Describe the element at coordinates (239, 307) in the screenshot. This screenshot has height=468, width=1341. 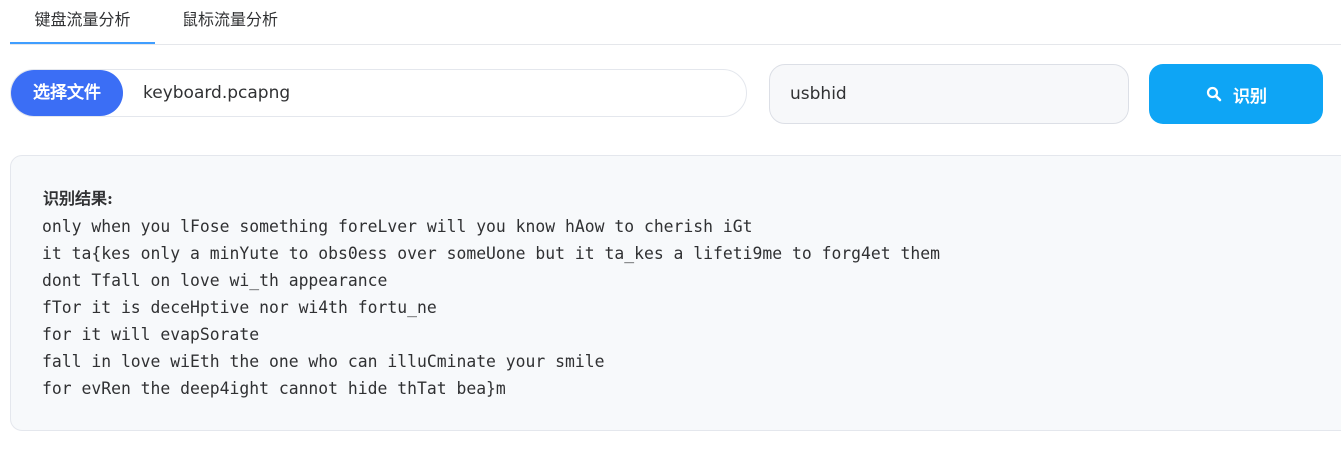
I see `result-line: fTor it is deceHptive nor wi4th fortu_ne` at that location.